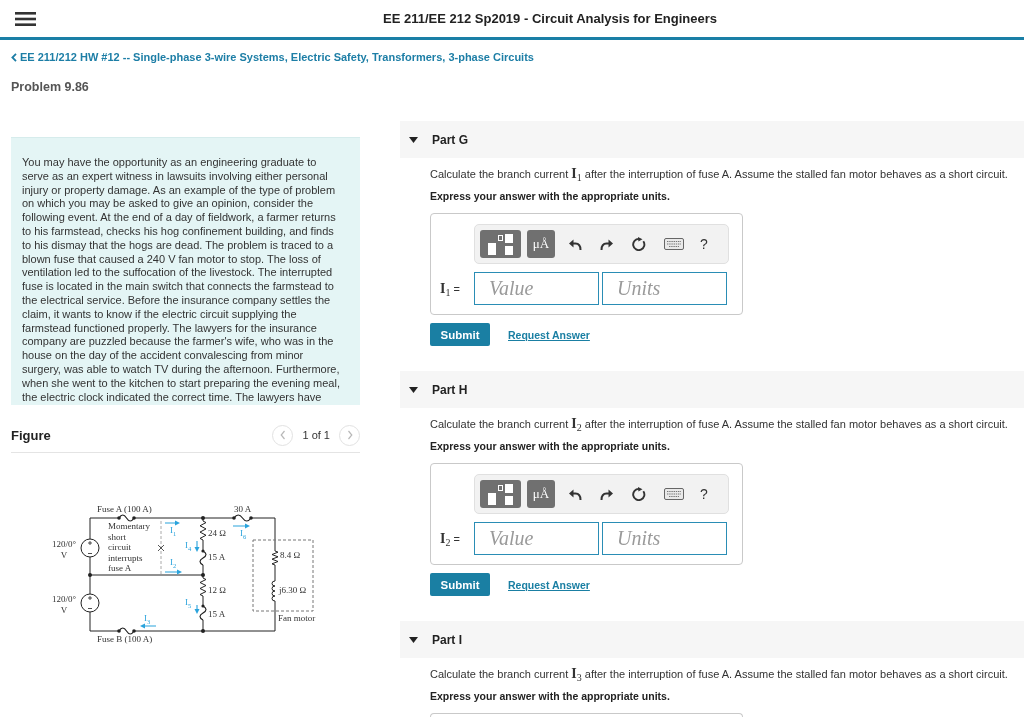  I want to click on part-title: Part I, so click(447, 639).